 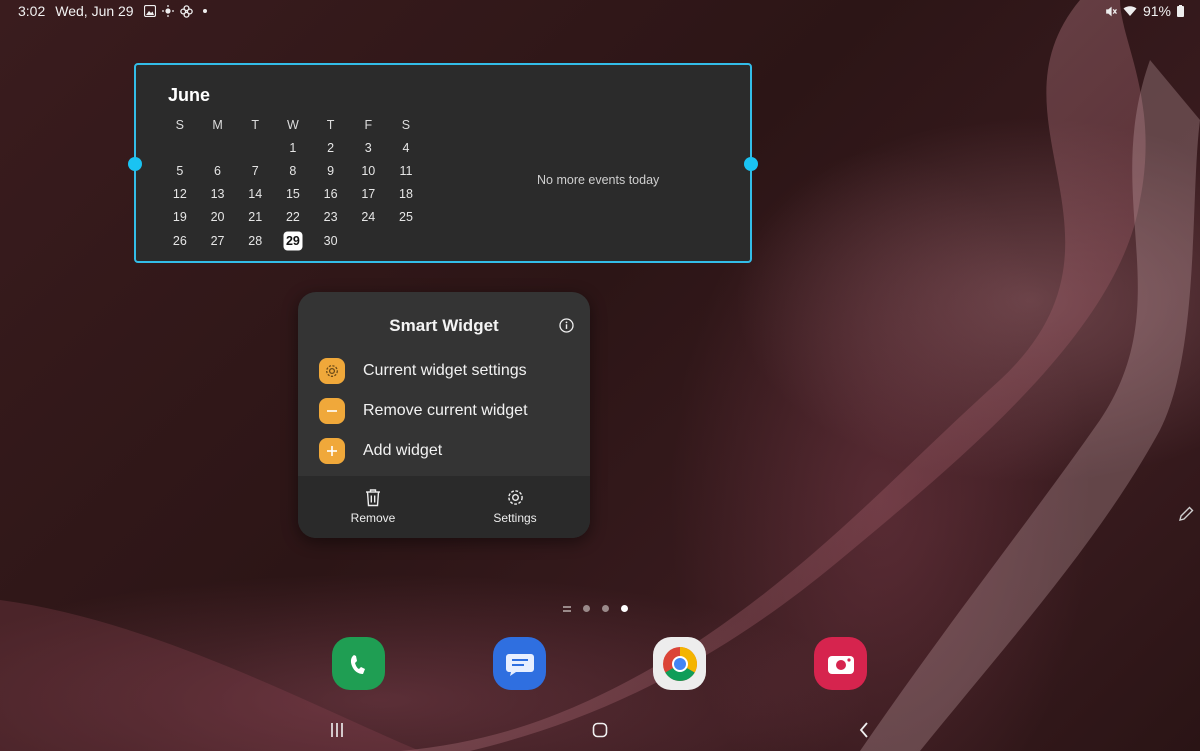 I want to click on calendar-day: 23, so click(x=331, y=217).